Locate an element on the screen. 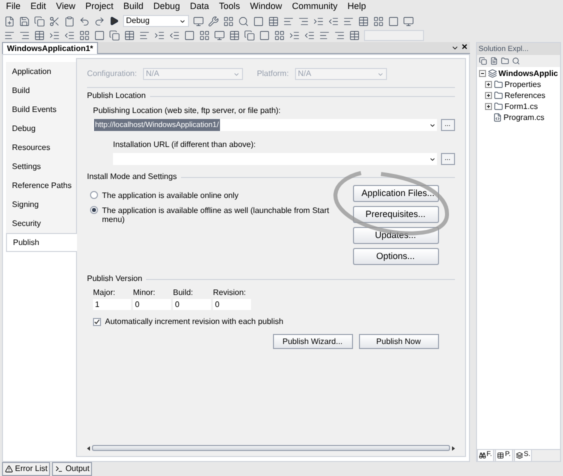 This screenshot has height=476, width=563. collapse-toggle is located at coordinates (482, 73).